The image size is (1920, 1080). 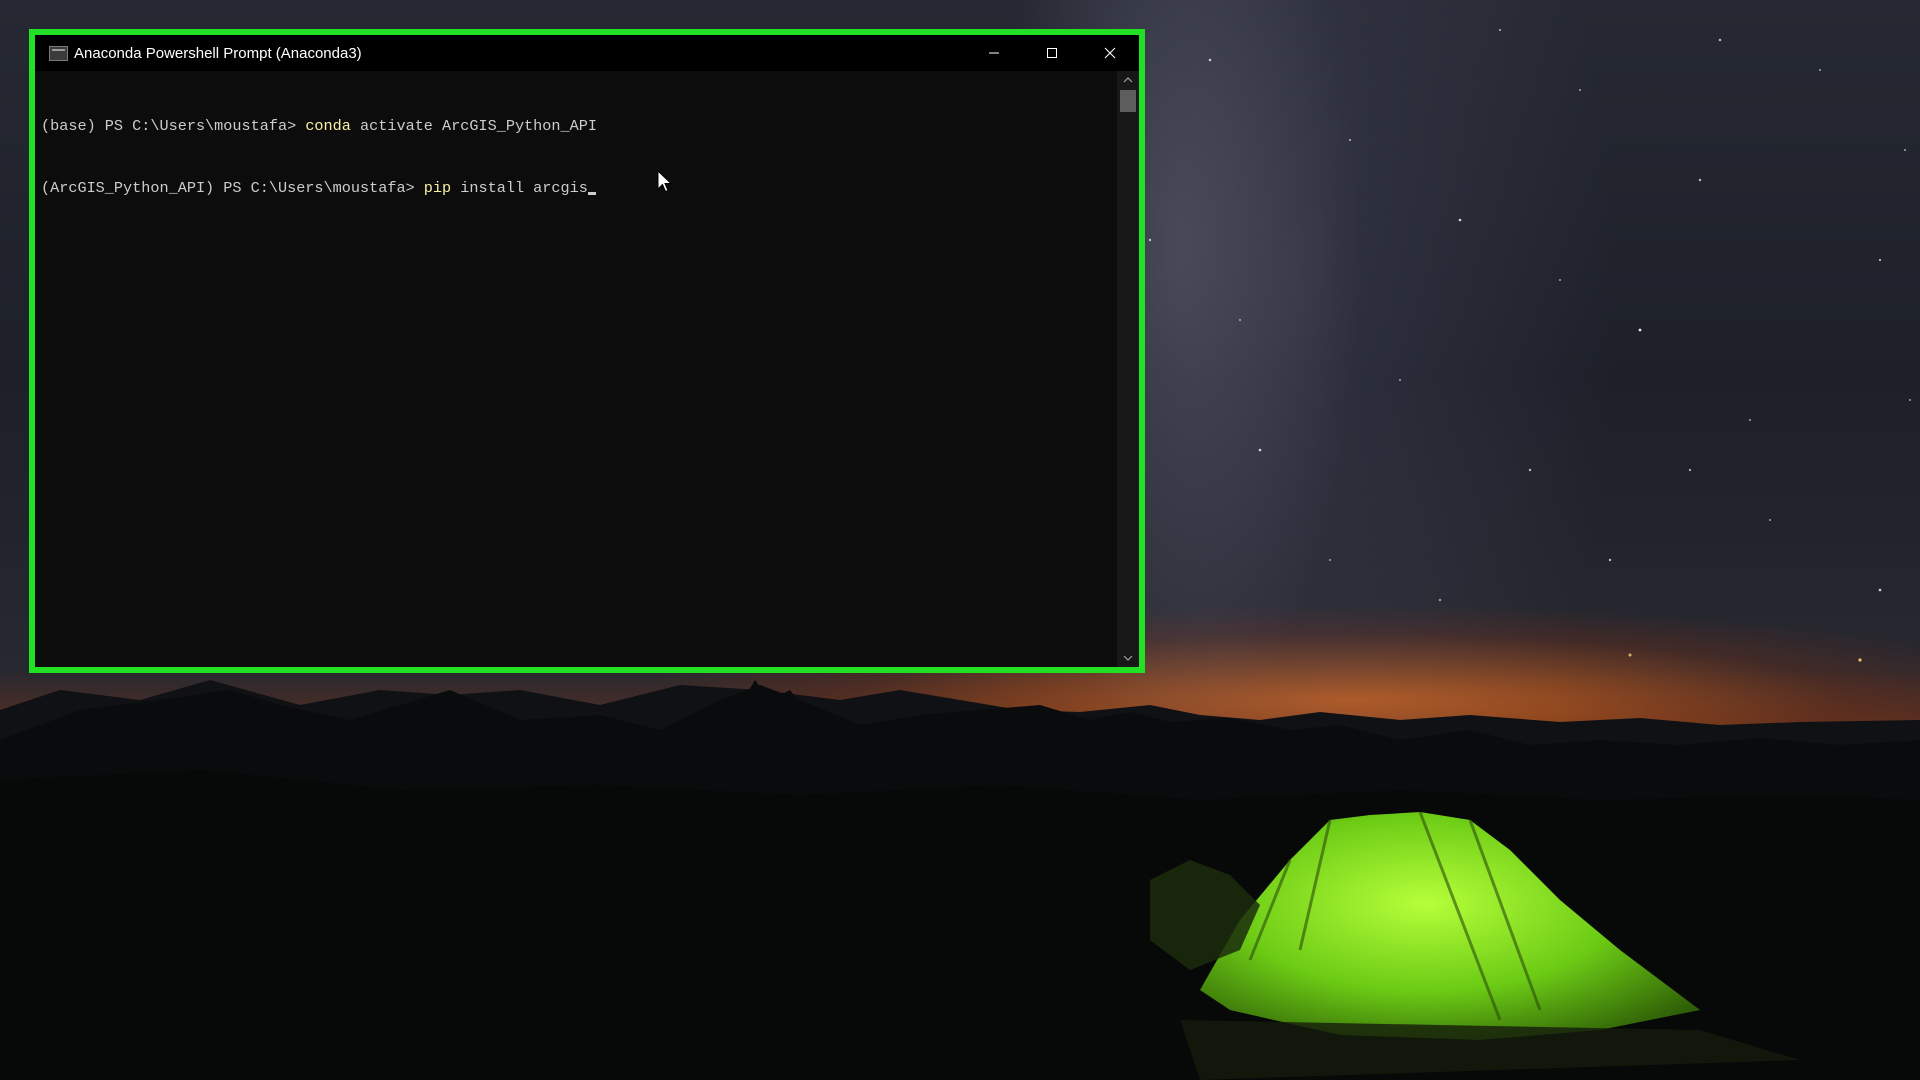 I want to click on chevron-up-icon, so click(x=1128, y=80).